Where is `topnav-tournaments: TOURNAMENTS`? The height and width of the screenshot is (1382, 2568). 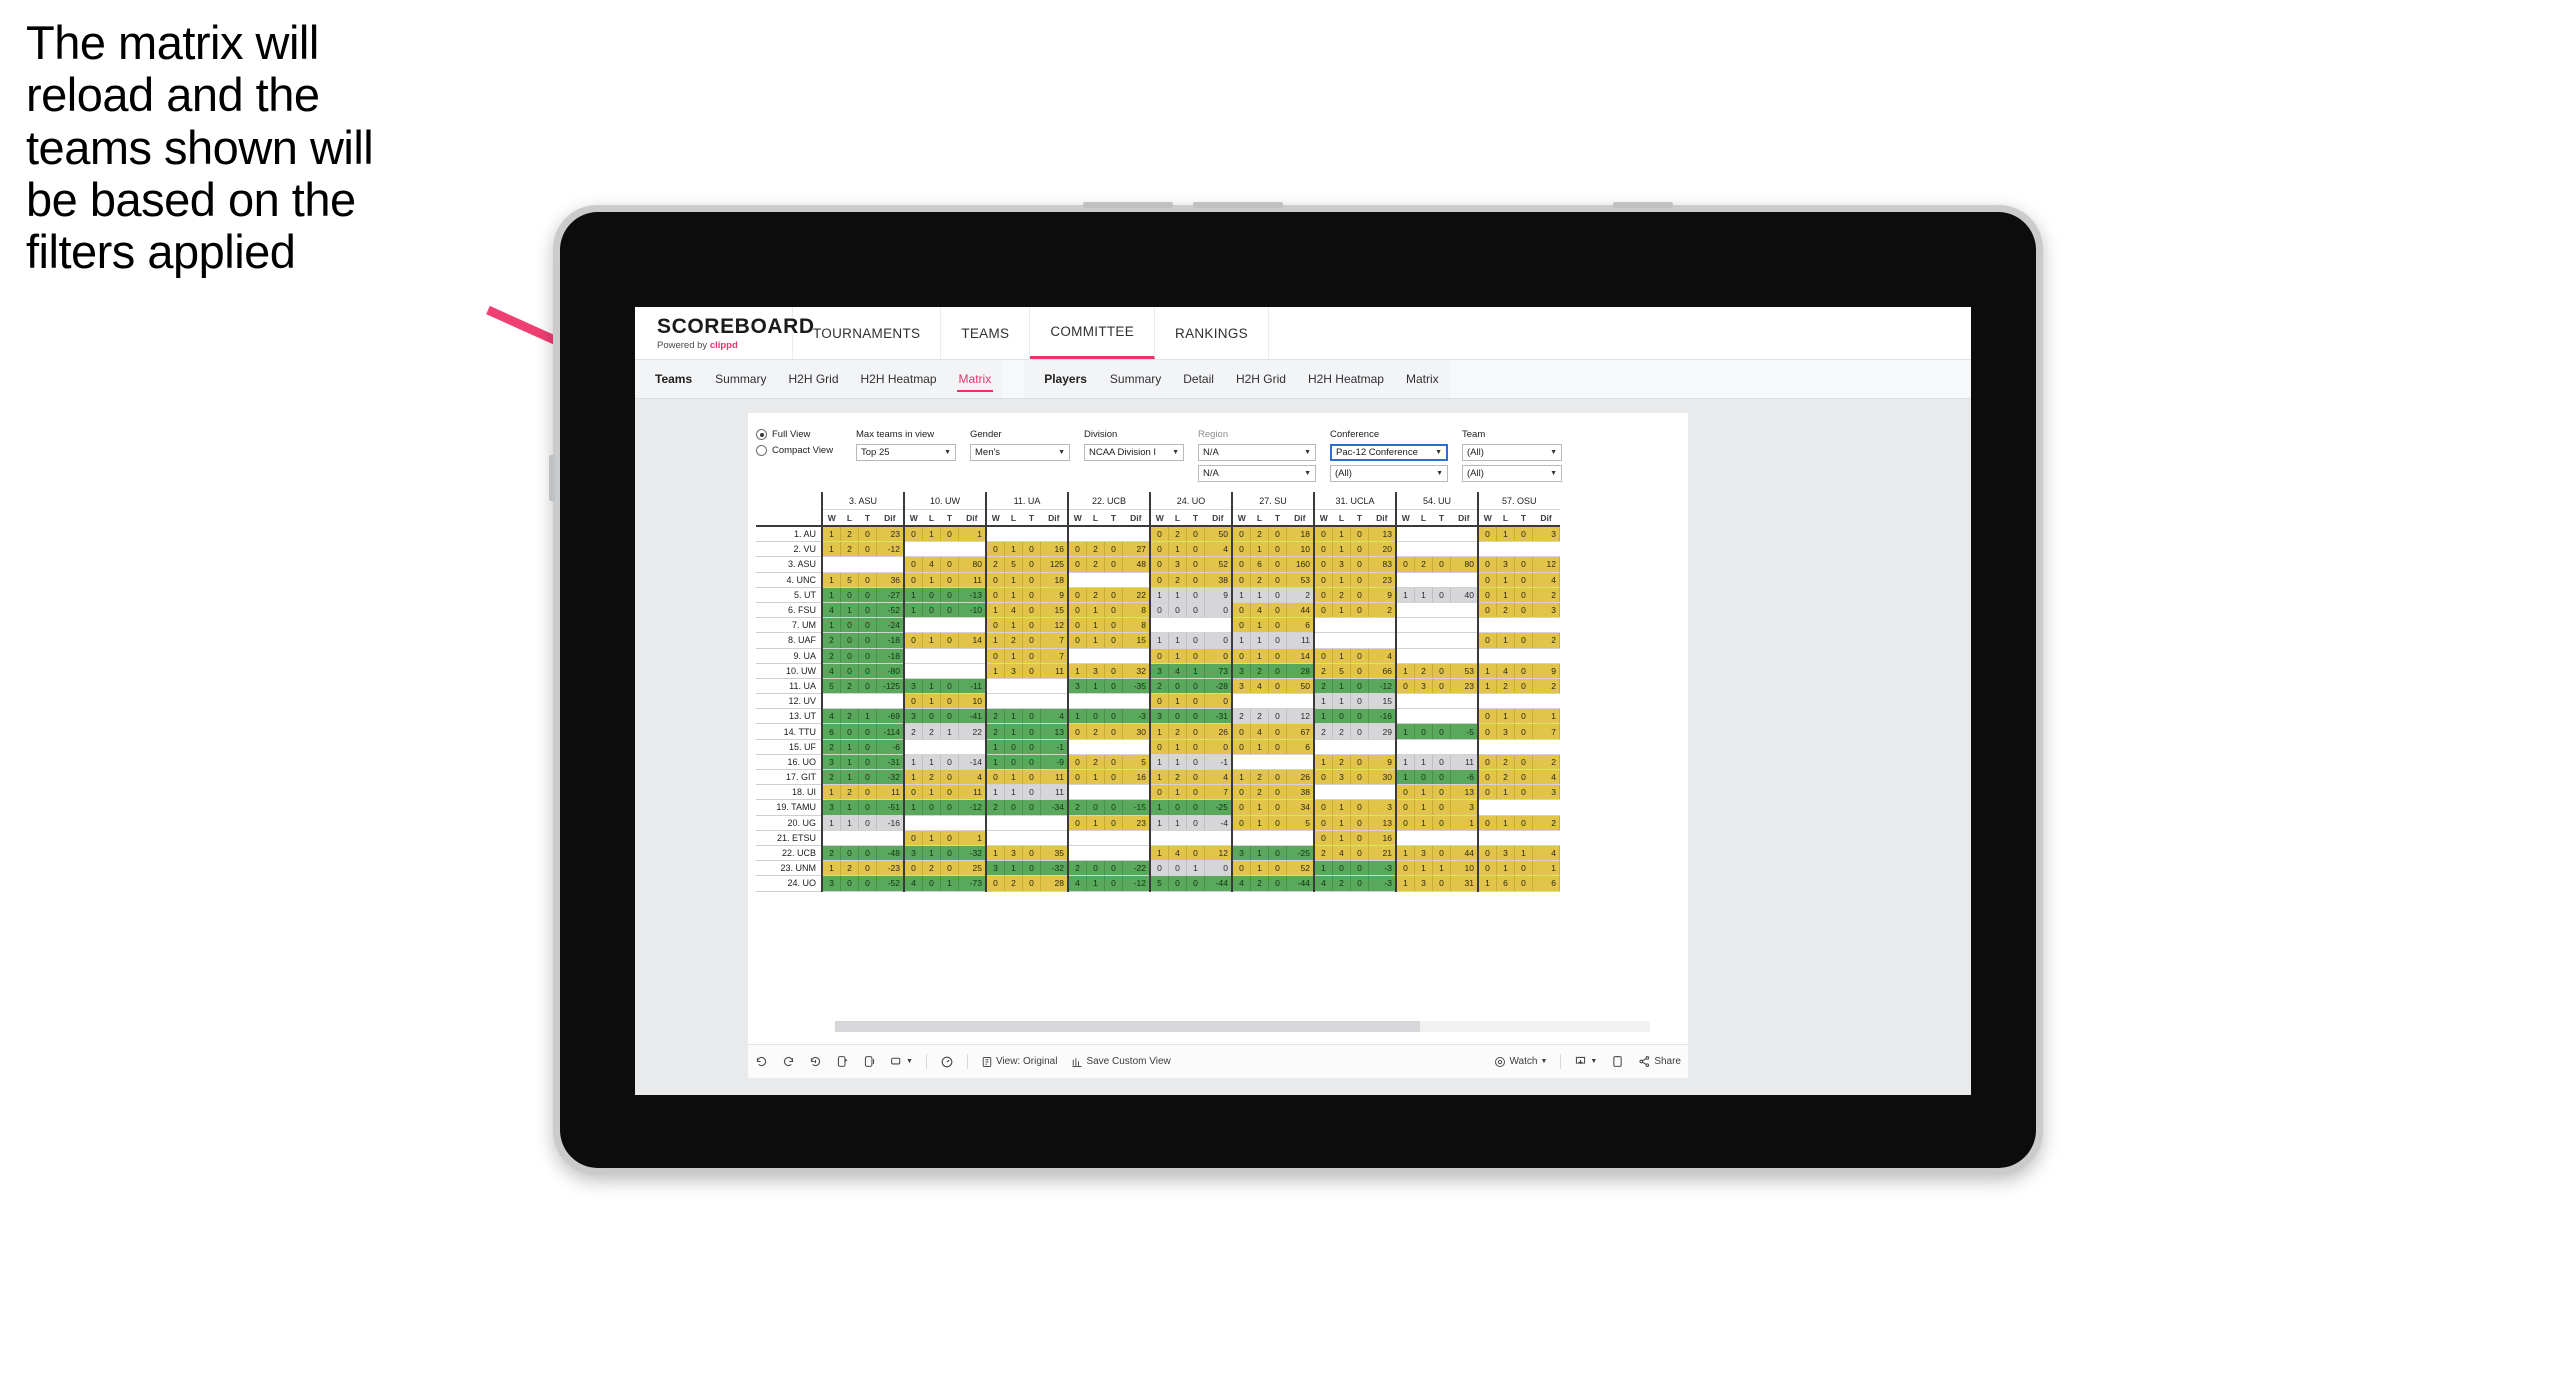
topnav-tournaments: TOURNAMENTS is located at coordinates (867, 333).